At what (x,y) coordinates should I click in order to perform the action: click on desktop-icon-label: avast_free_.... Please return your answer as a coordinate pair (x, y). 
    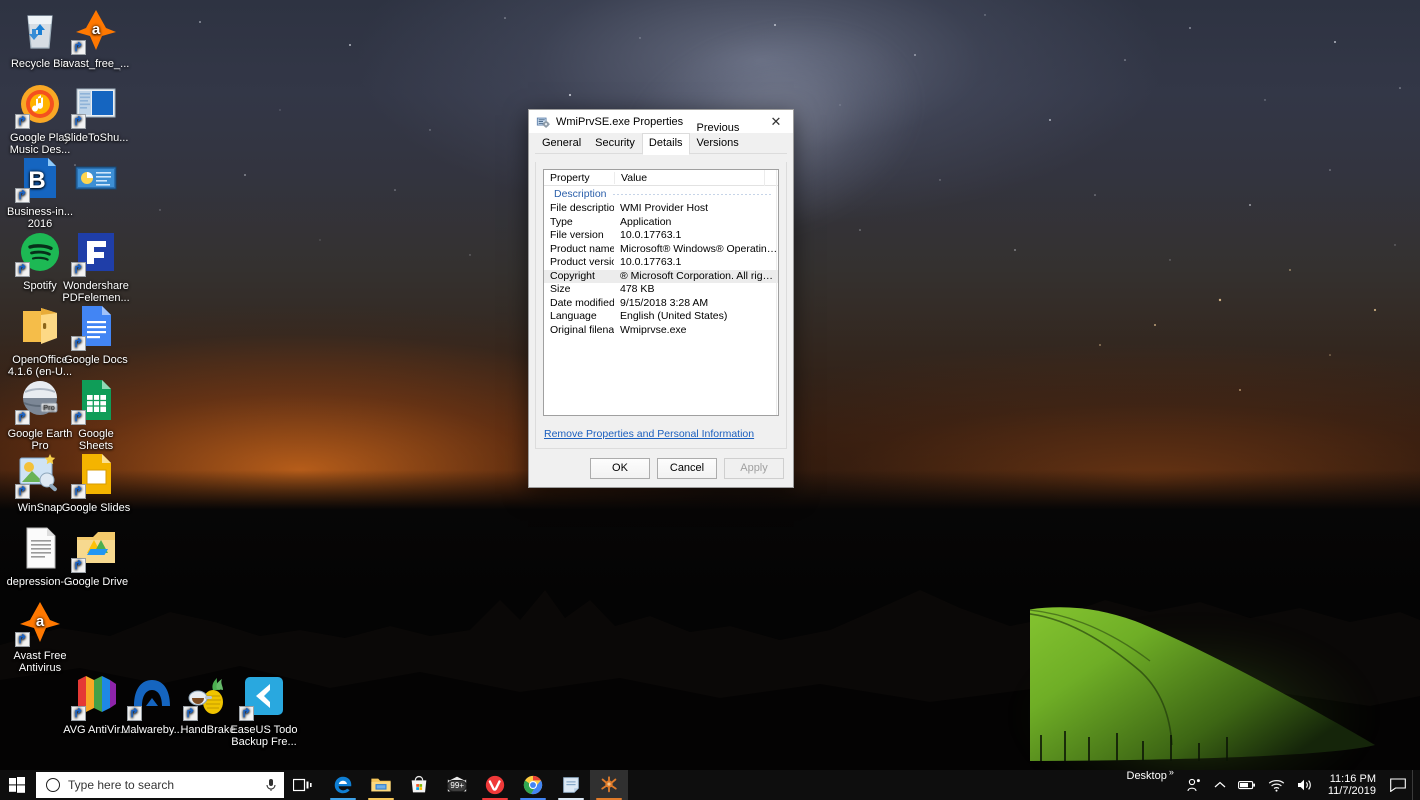
    Looking at the image, I should click on (96, 64).